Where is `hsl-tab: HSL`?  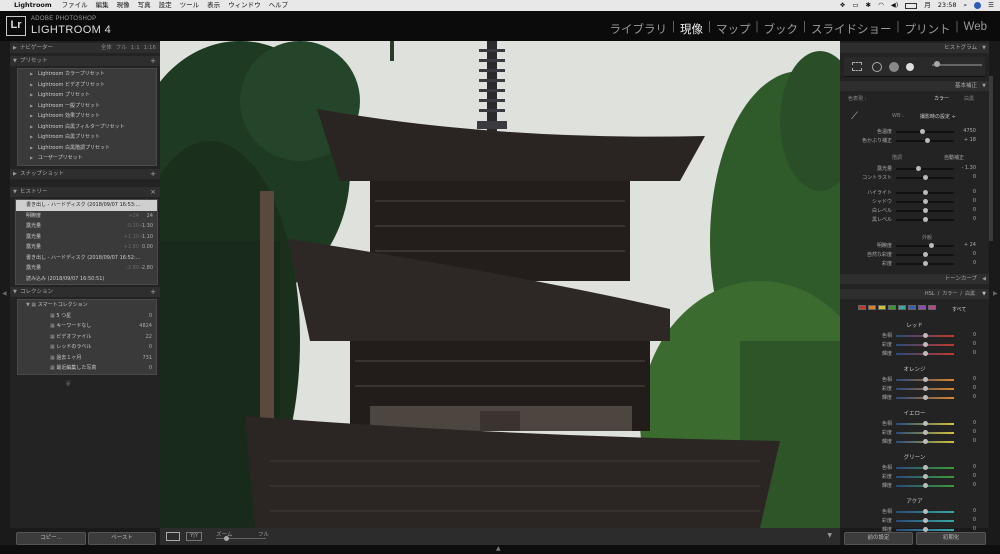
hsl-tab: HSL is located at coordinates (930, 294).